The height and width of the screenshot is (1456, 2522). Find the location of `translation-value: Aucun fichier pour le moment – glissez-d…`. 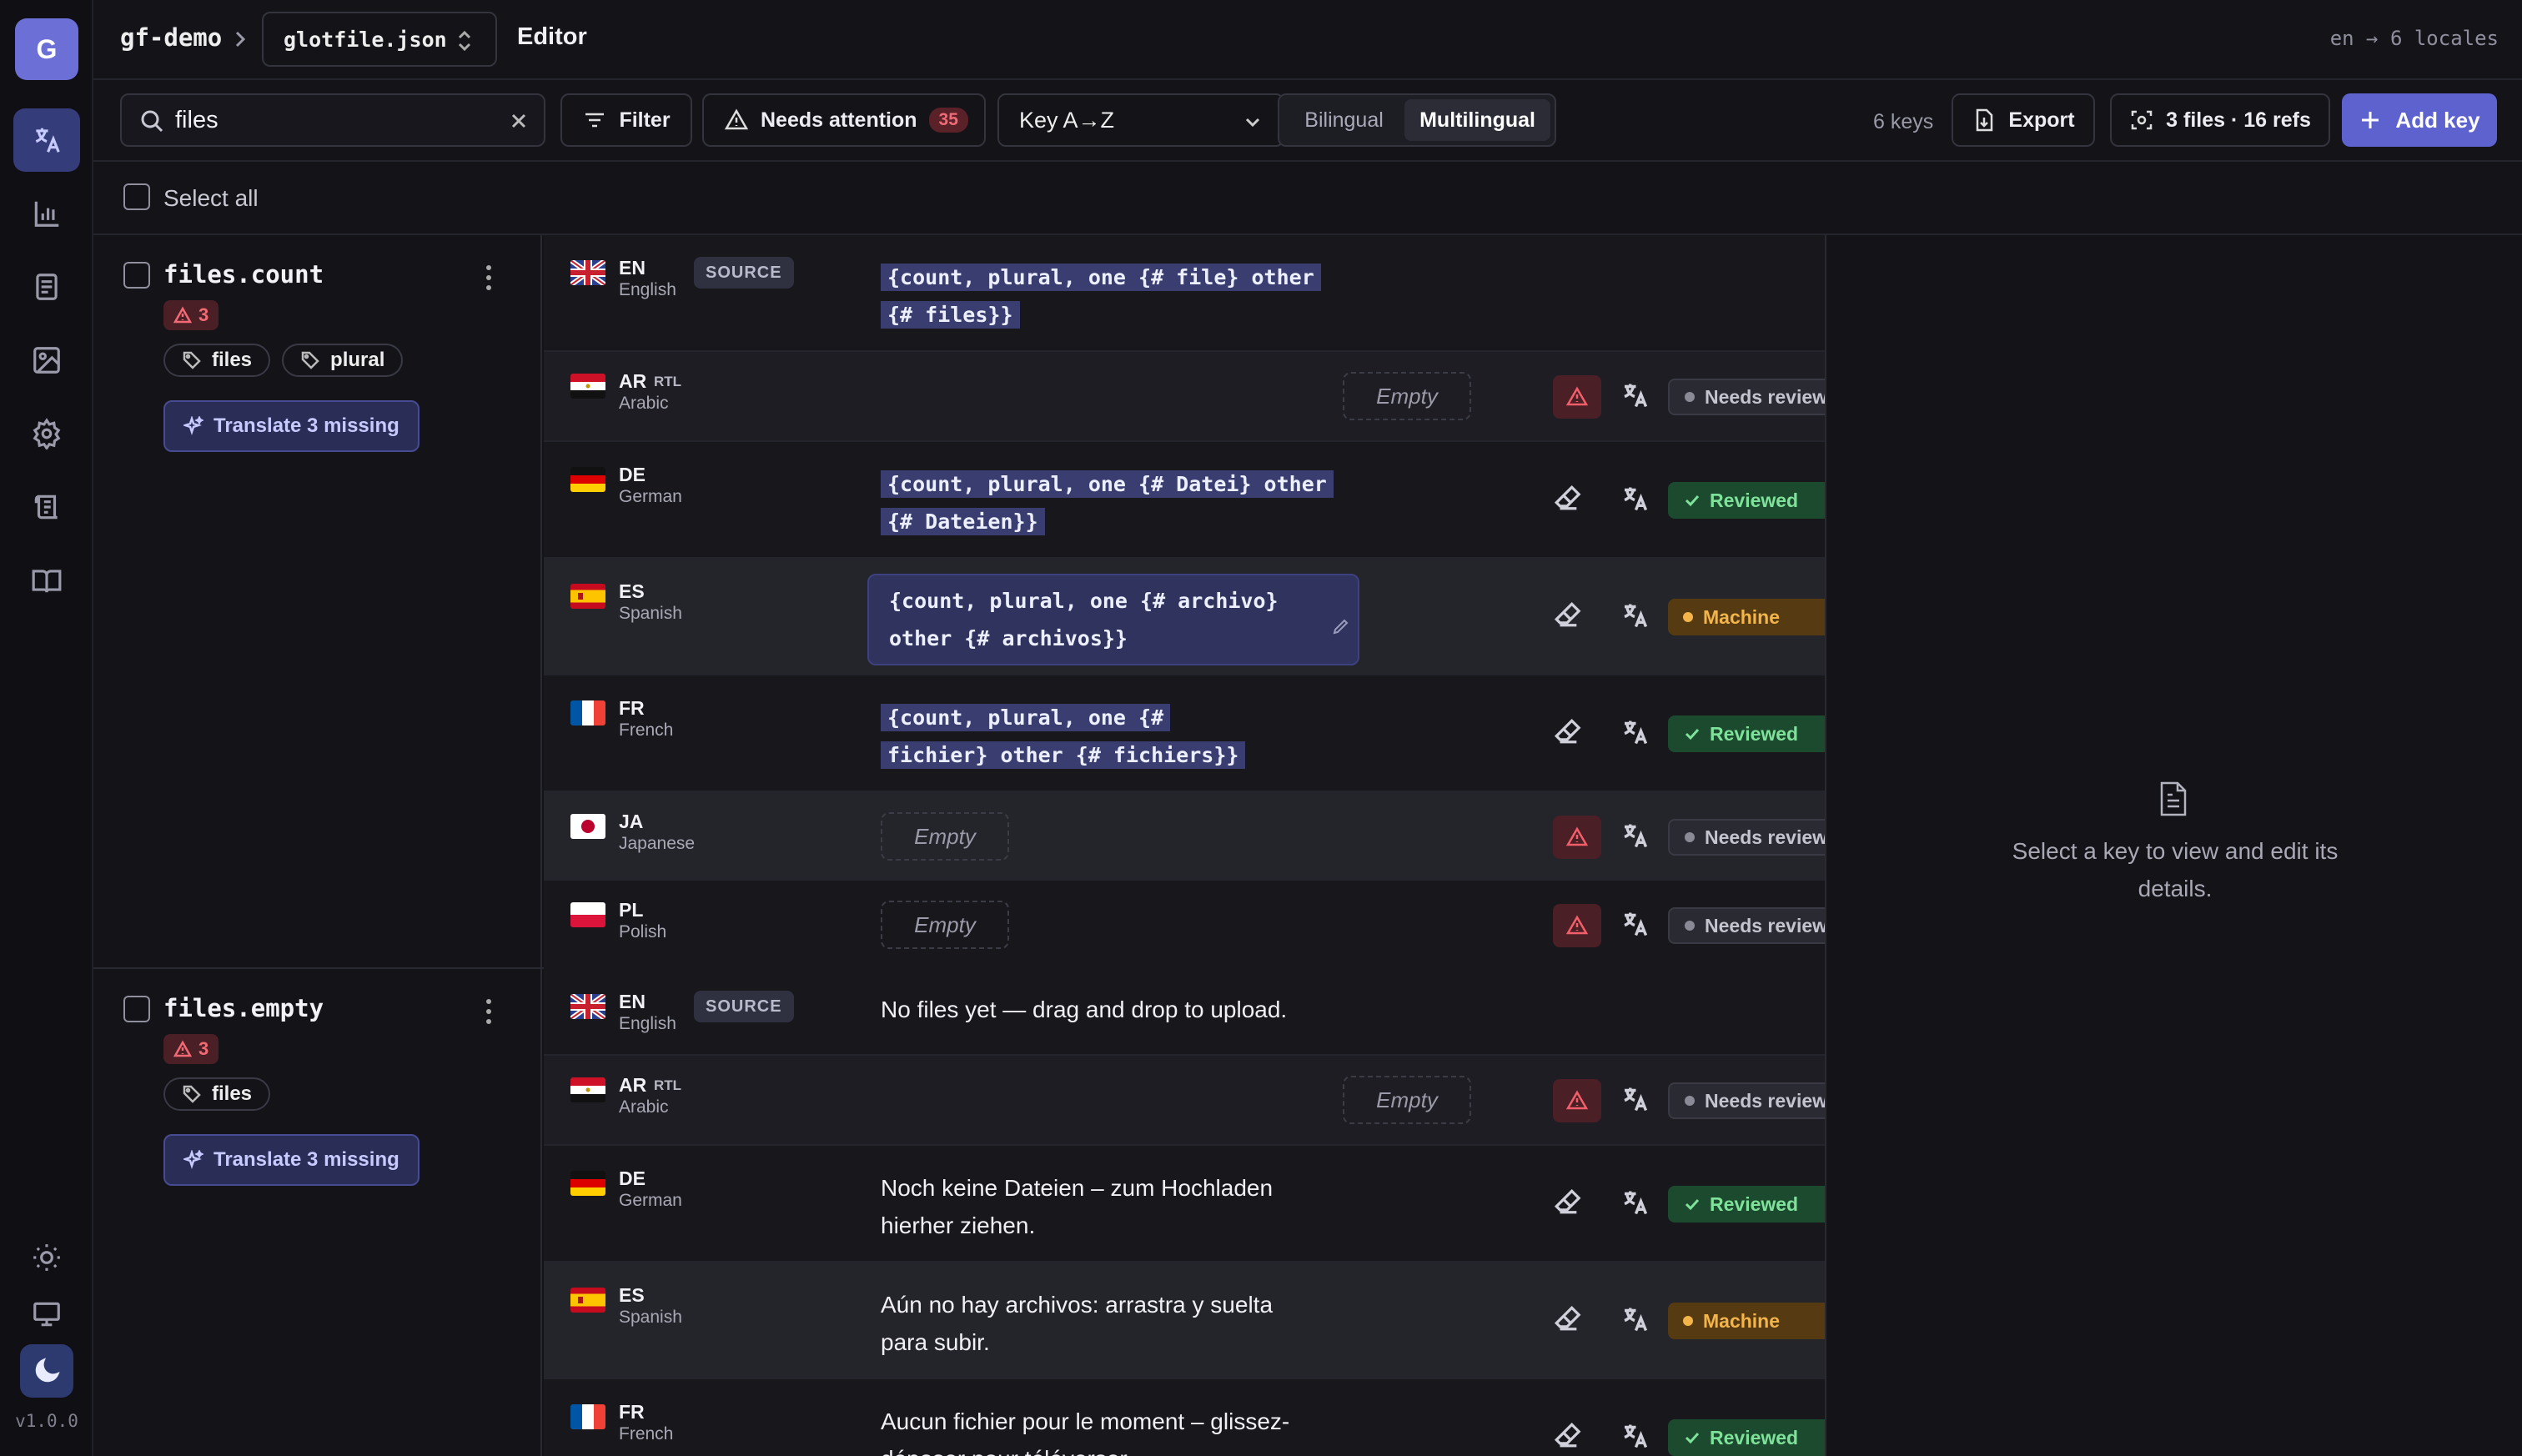

translation-value: Aucun fichier pour le moment – glissez-d… is located at coordinates (1097, 1429).